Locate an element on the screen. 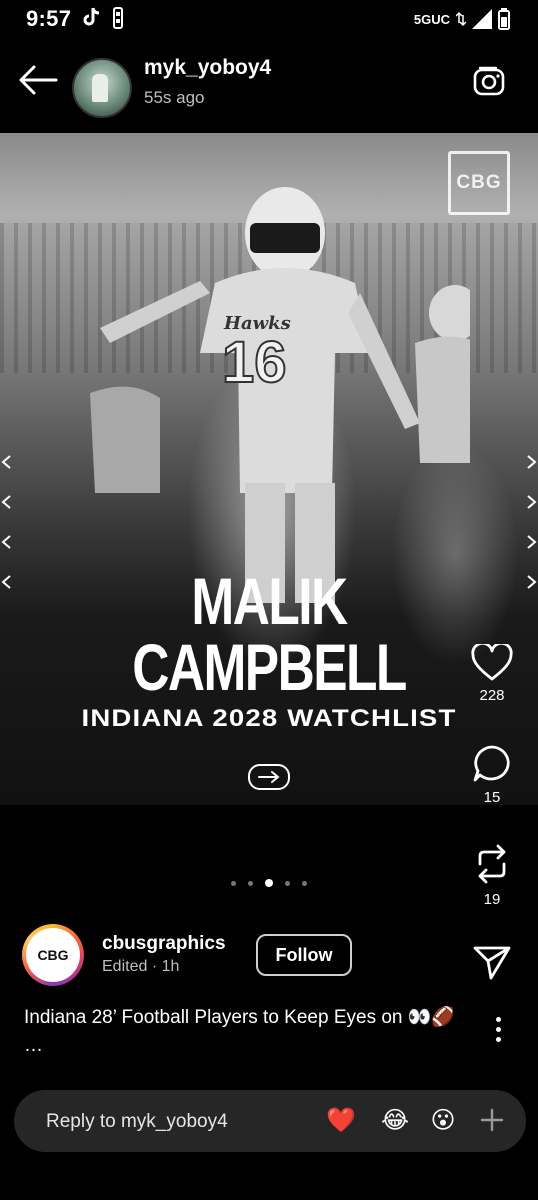 This screenshot has height=1200, width=538. status-time: 9:57 is located at coordinates (49, 18).